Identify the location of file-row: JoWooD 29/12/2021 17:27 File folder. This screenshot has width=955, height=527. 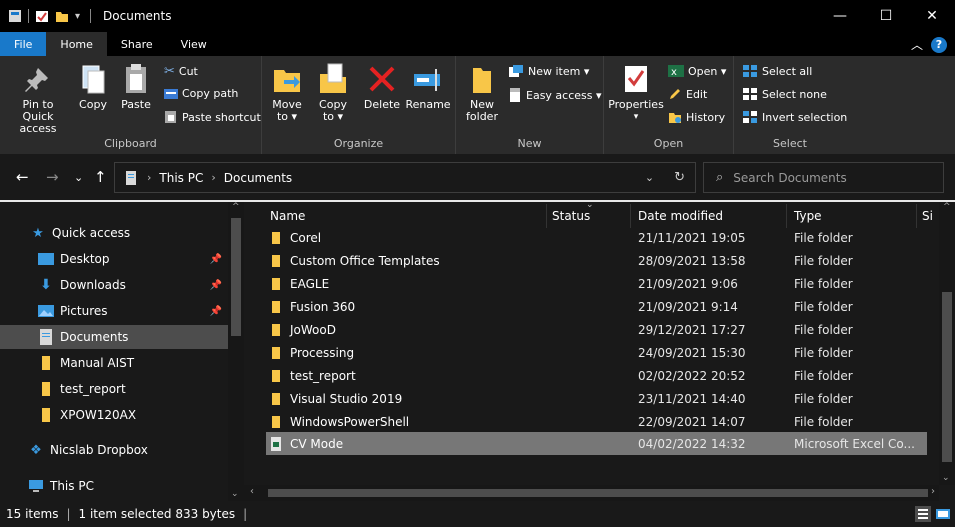
(596, 329).